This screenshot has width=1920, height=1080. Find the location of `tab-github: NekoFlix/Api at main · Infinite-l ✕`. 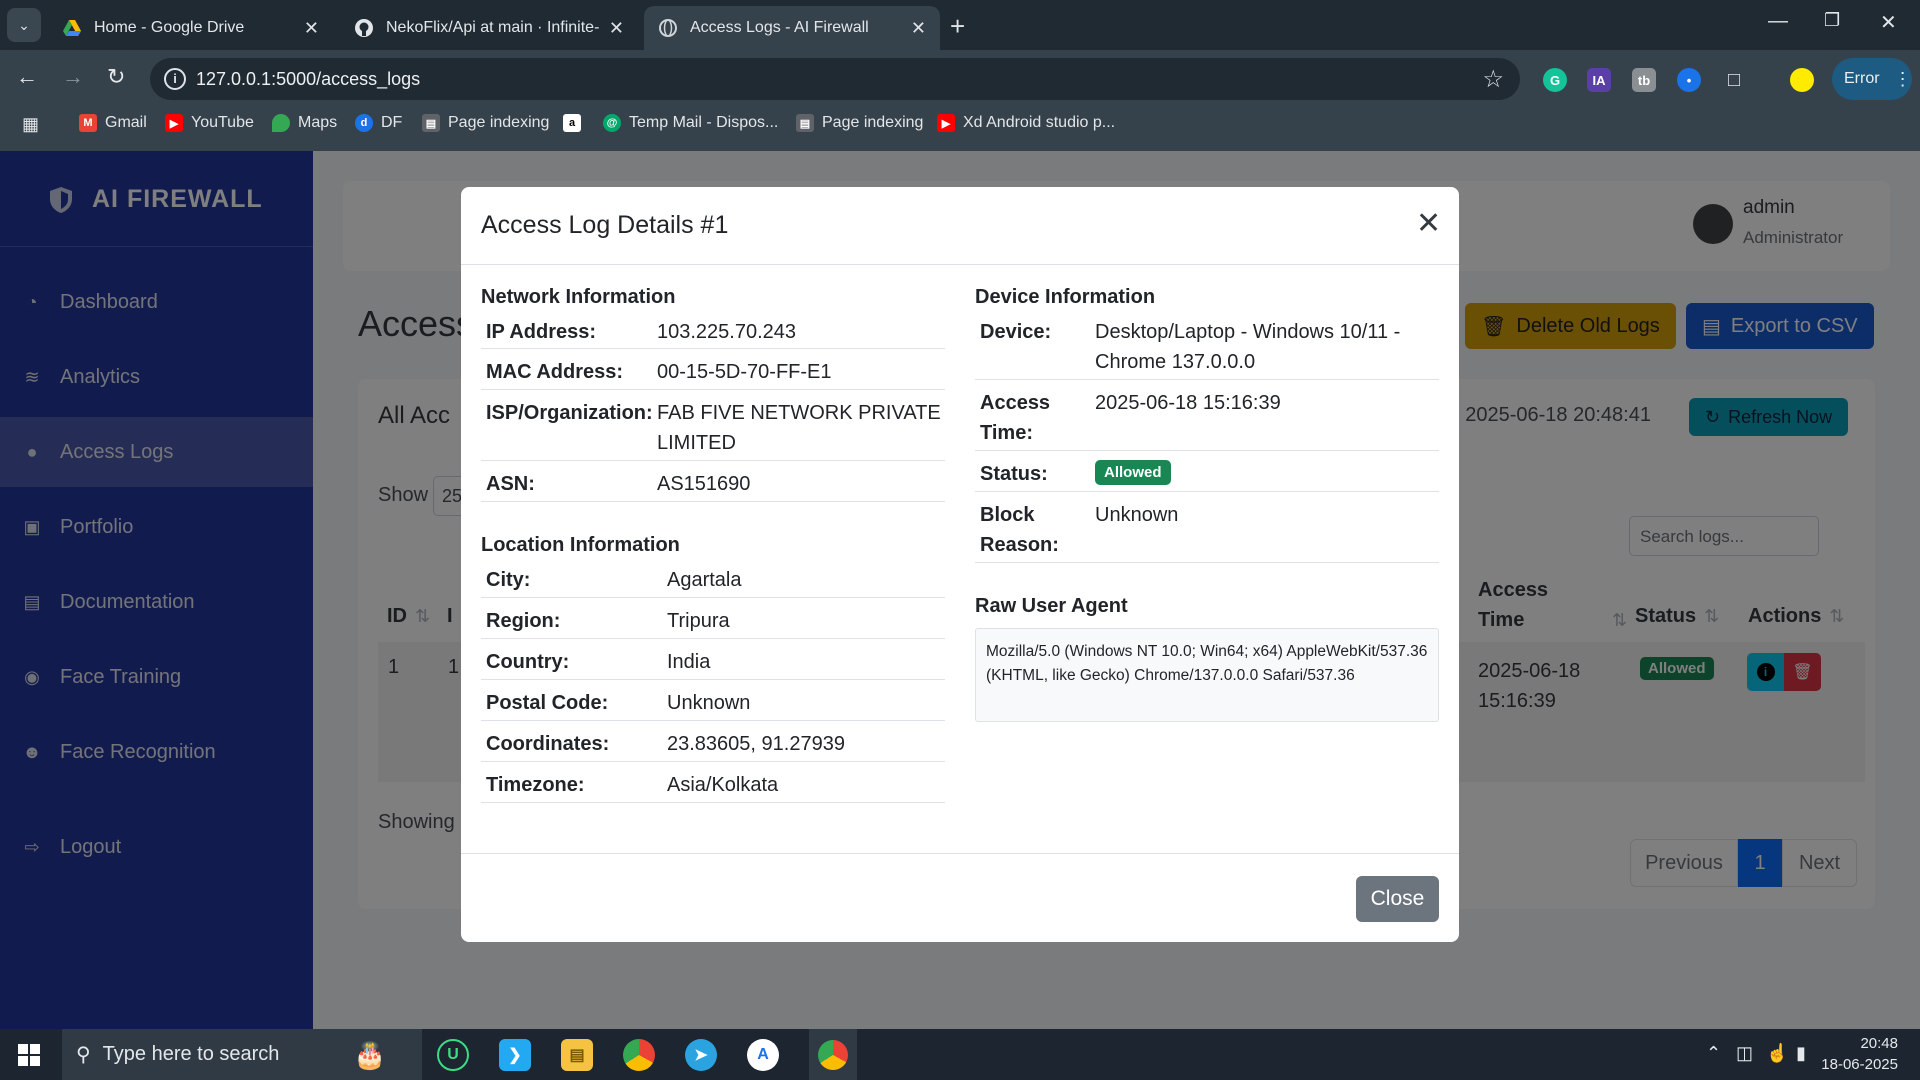

tab-github: NekoFlix/Api at main · Infinite-l ✕ is located at coordinates (489, 28).